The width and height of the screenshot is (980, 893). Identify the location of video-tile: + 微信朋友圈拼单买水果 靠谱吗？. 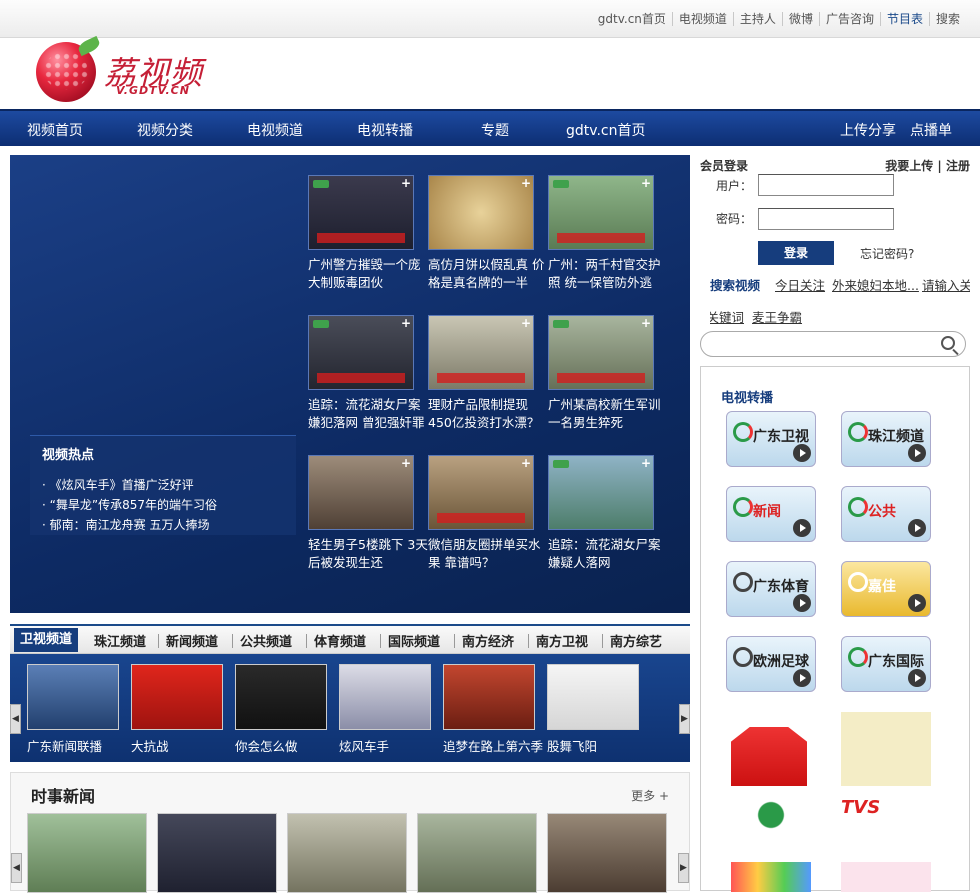
(484, 513).